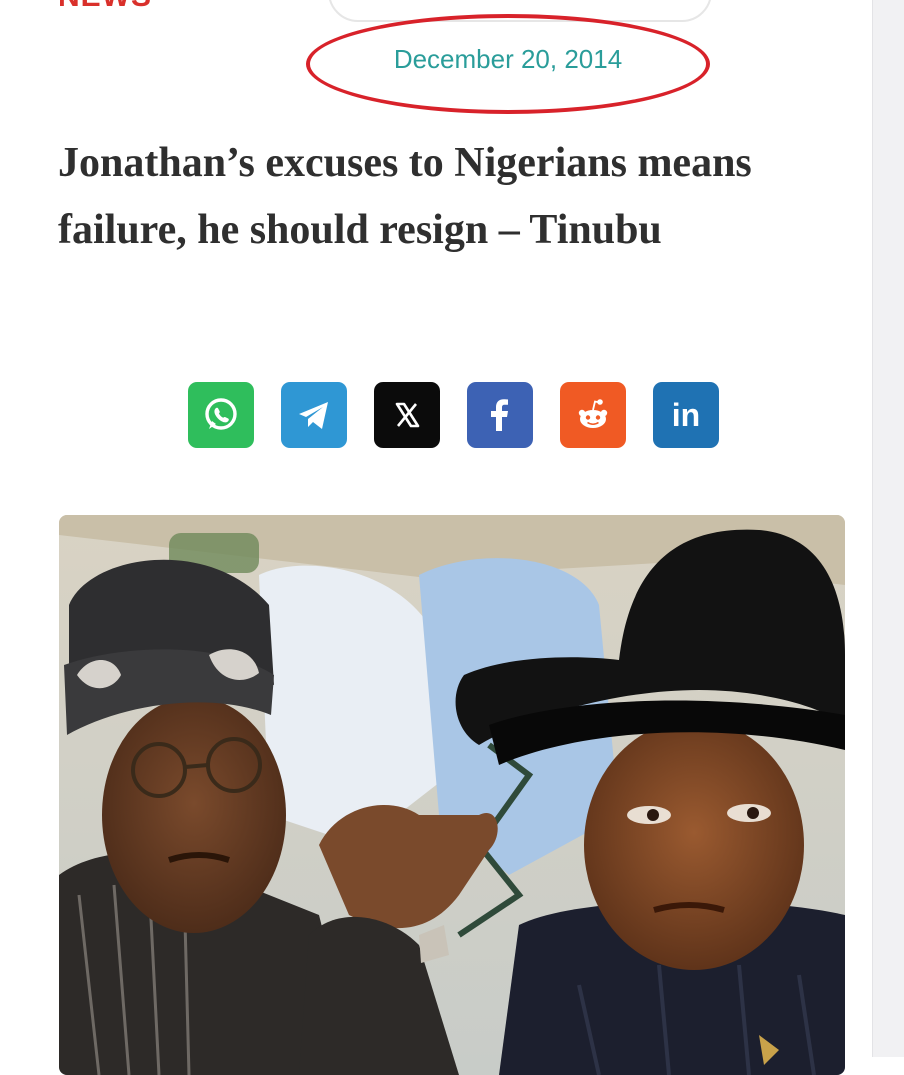  I want to click on facebook-icon, so click(499, 415).